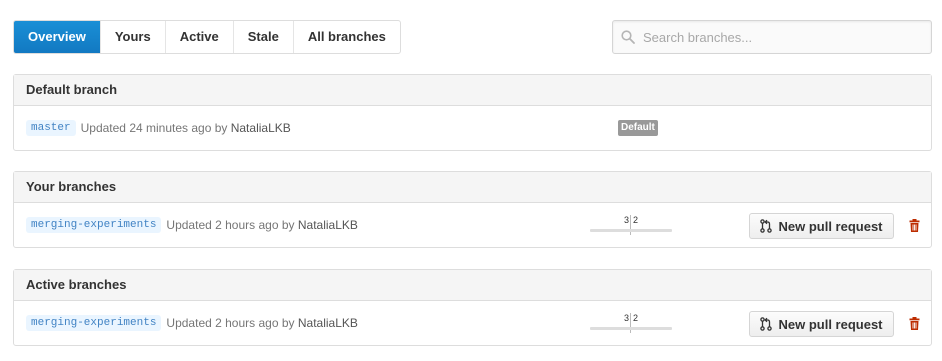 The height and width of the screenshot is (361, 942). Describe the element at coordinates (472, 90) in the screenshot. I see `panel-title-default: Default branch` at that location.